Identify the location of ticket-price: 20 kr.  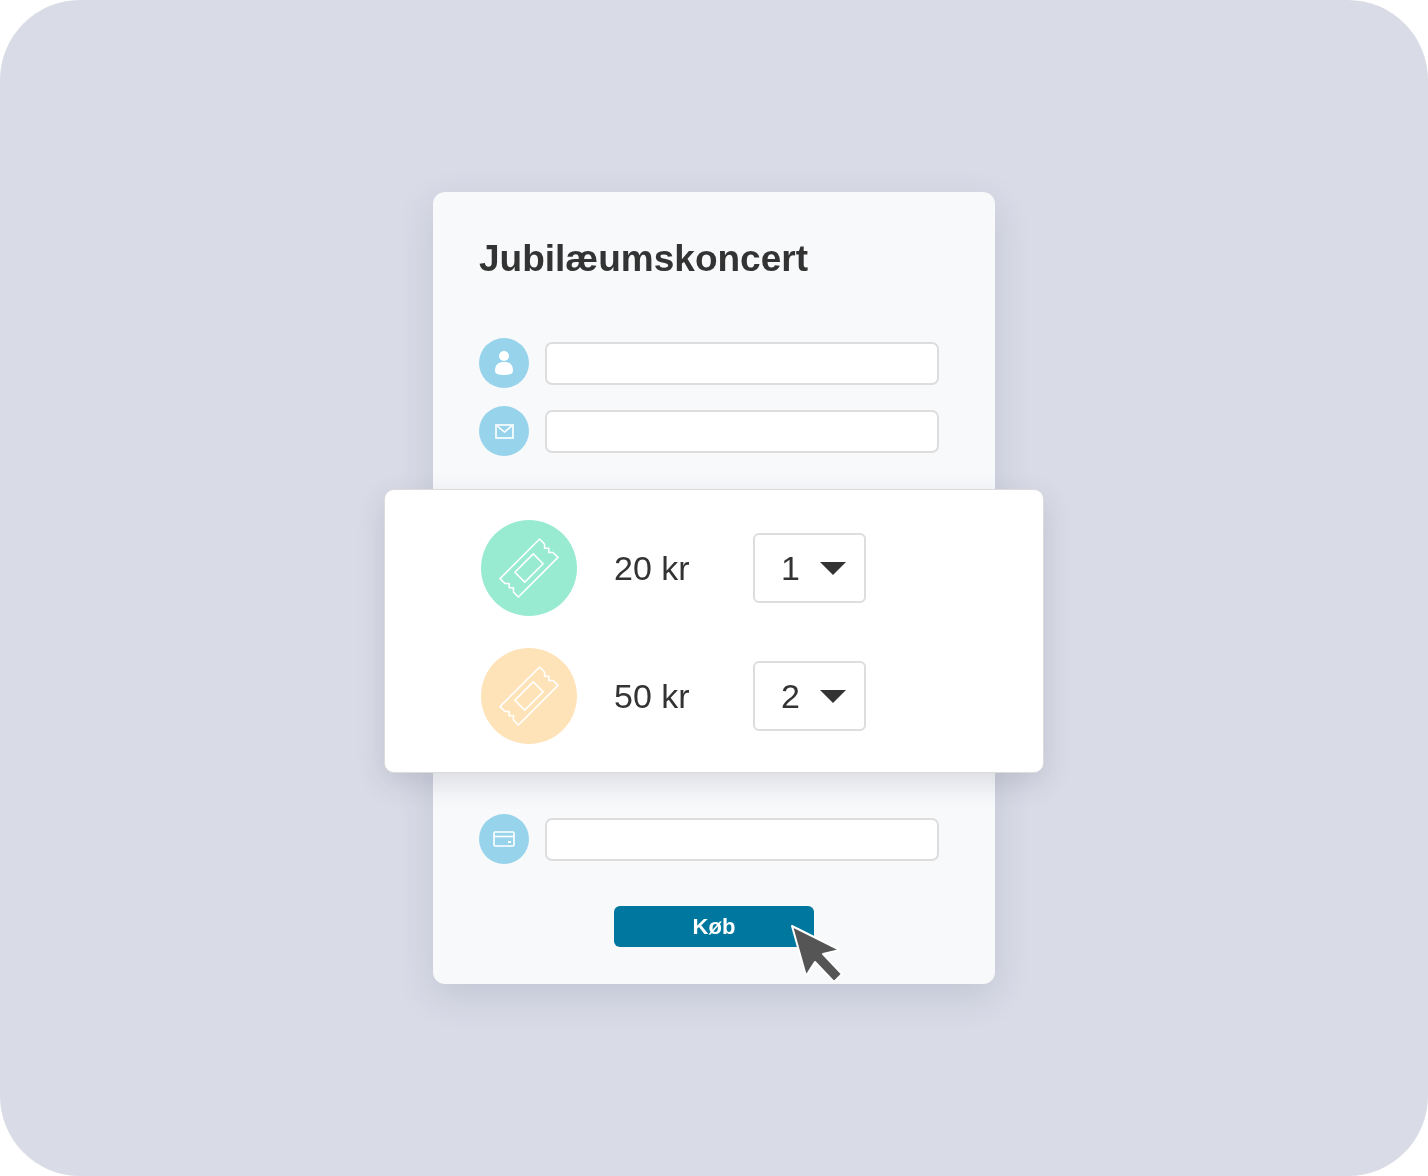
(652, 568).